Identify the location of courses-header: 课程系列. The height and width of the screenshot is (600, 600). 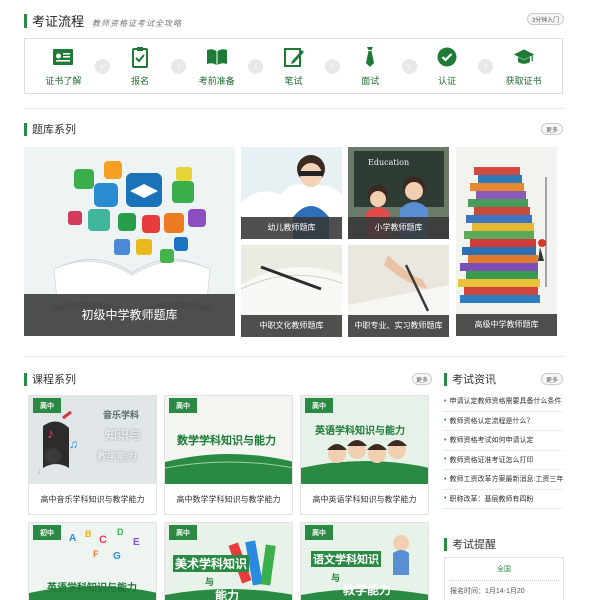
(50, 379).